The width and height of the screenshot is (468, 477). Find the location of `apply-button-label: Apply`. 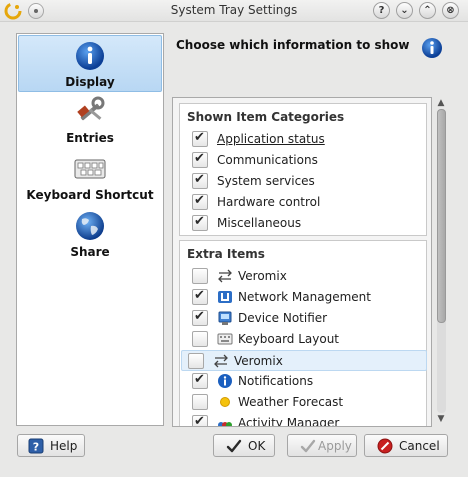

apply-button-label: Apply is located at coordinates (335, 446).